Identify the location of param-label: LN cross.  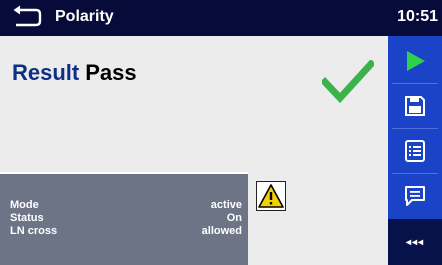
(34, 231).